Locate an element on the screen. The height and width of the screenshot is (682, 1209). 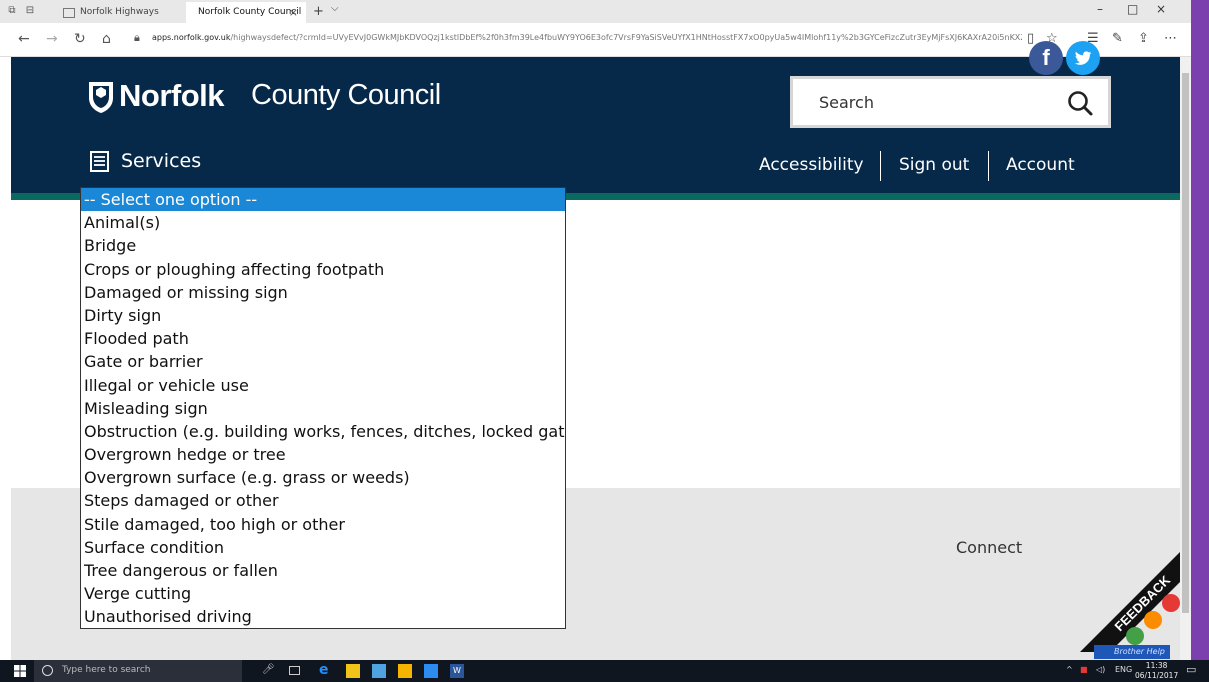
dropdown-option: Misleading sign is located at coordinates (323, 408).